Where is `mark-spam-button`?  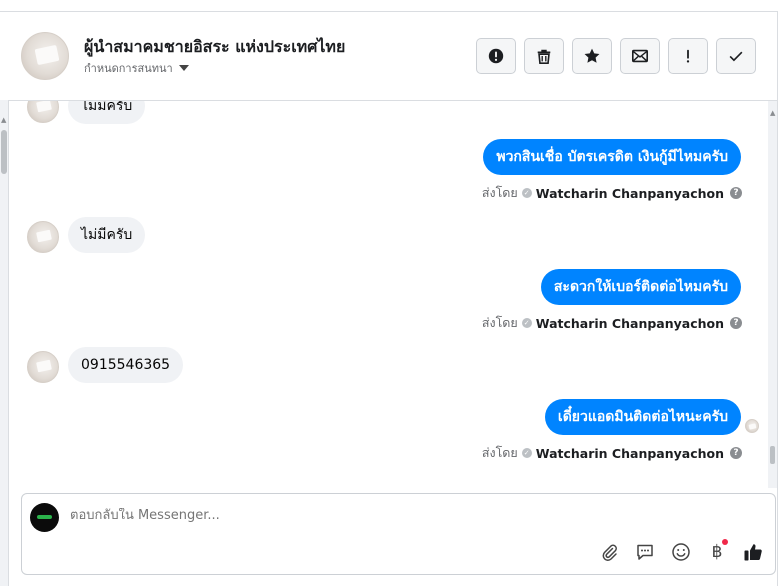
mark-spam-button is located at coordinates (496, 56).